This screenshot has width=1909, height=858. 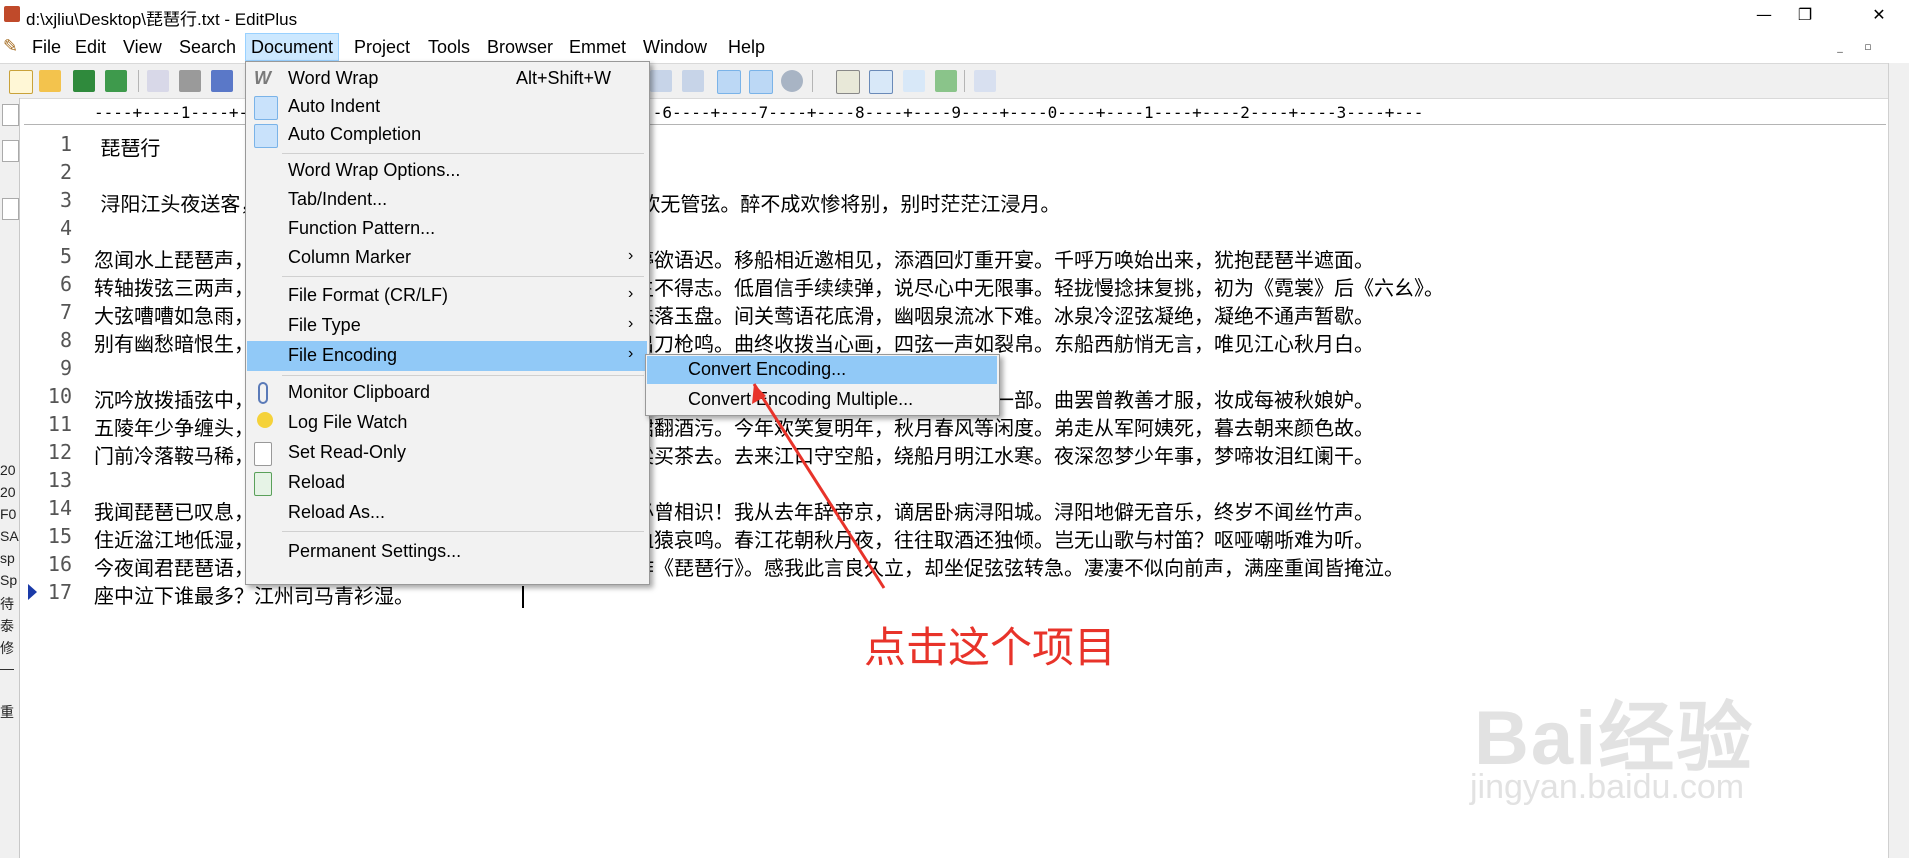 I want to click on menu-window: Window, so click(x=675, y=47).